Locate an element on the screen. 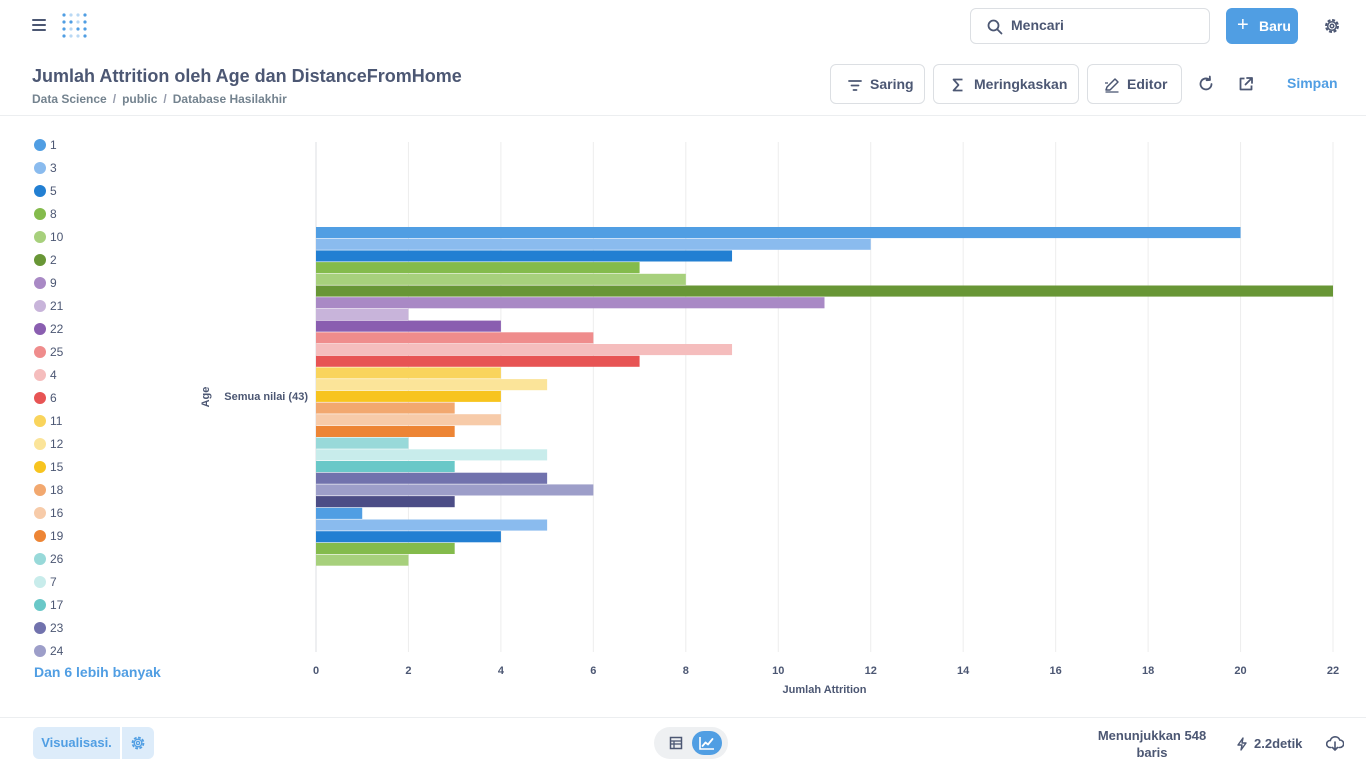 This screenshot has width=1366, height=768. lightning-icon is located at coordinates (1242, 744).